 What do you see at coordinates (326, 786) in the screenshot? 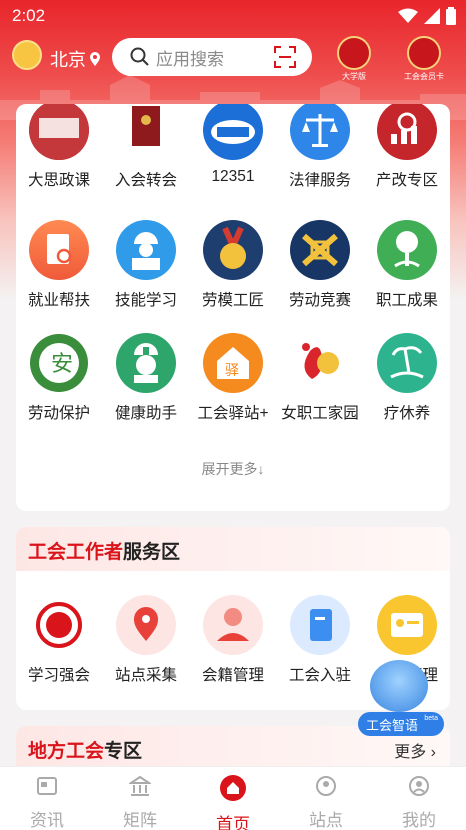
I see `station-icon` at bounding box center [326, 786].